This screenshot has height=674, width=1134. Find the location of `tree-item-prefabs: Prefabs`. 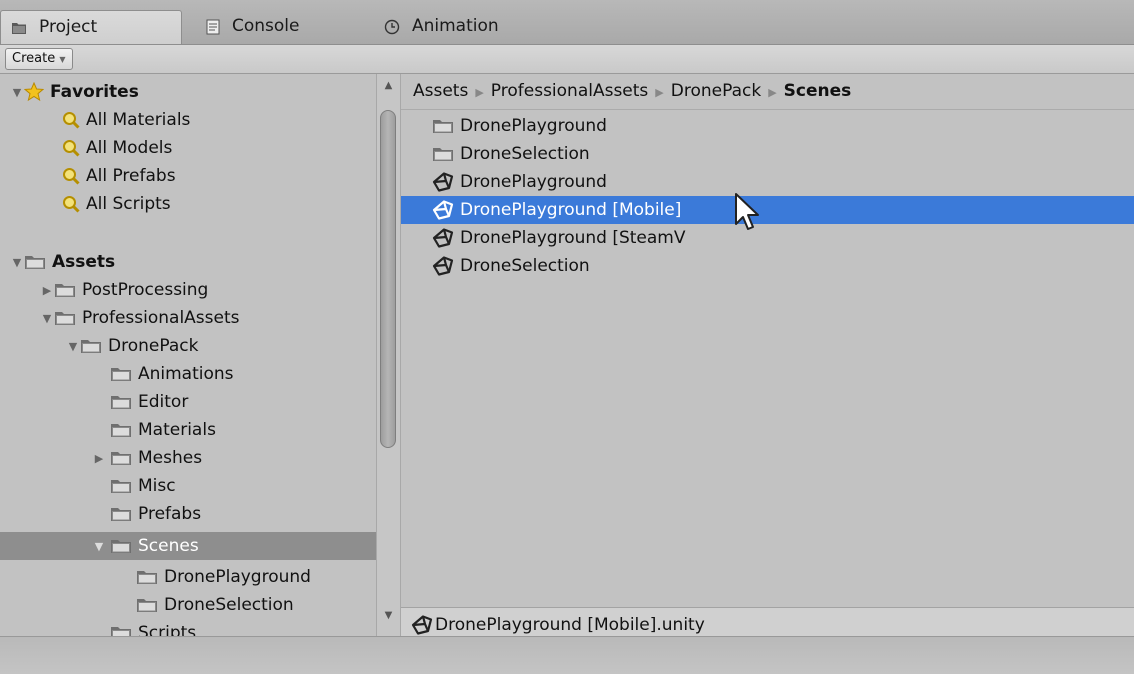

tree-item-prefabs: Prefabs is located at coordinates (188, 514).